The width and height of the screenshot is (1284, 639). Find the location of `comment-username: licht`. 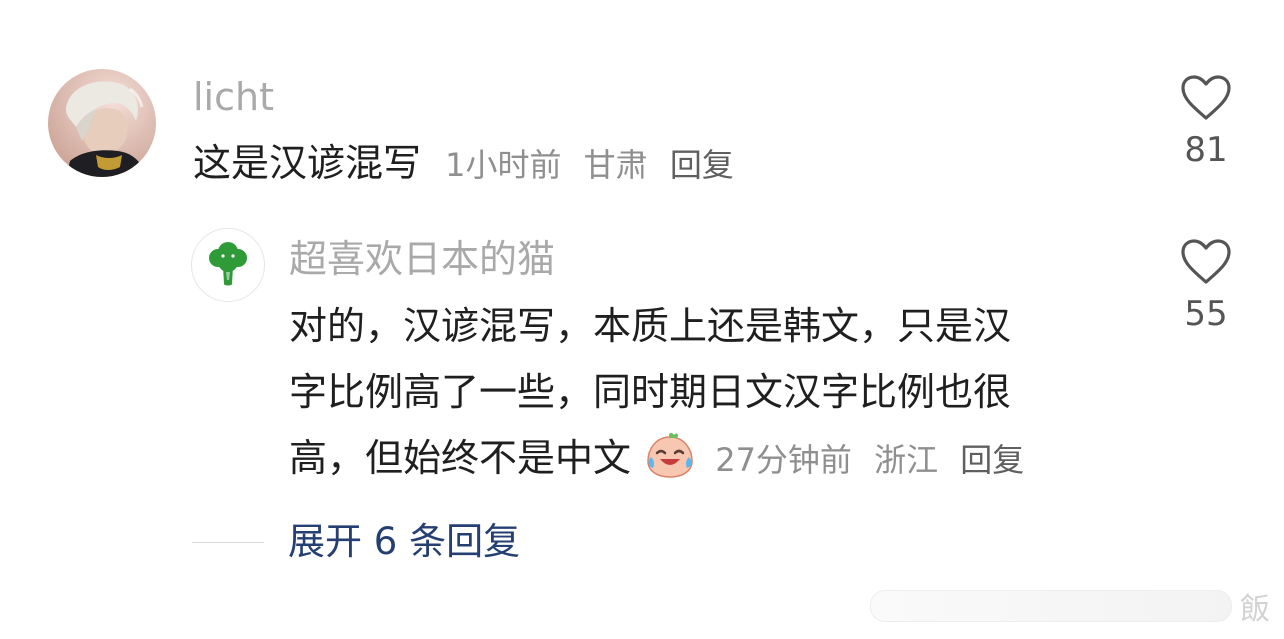

comment-username: licht is located at coordinates (233, 97).